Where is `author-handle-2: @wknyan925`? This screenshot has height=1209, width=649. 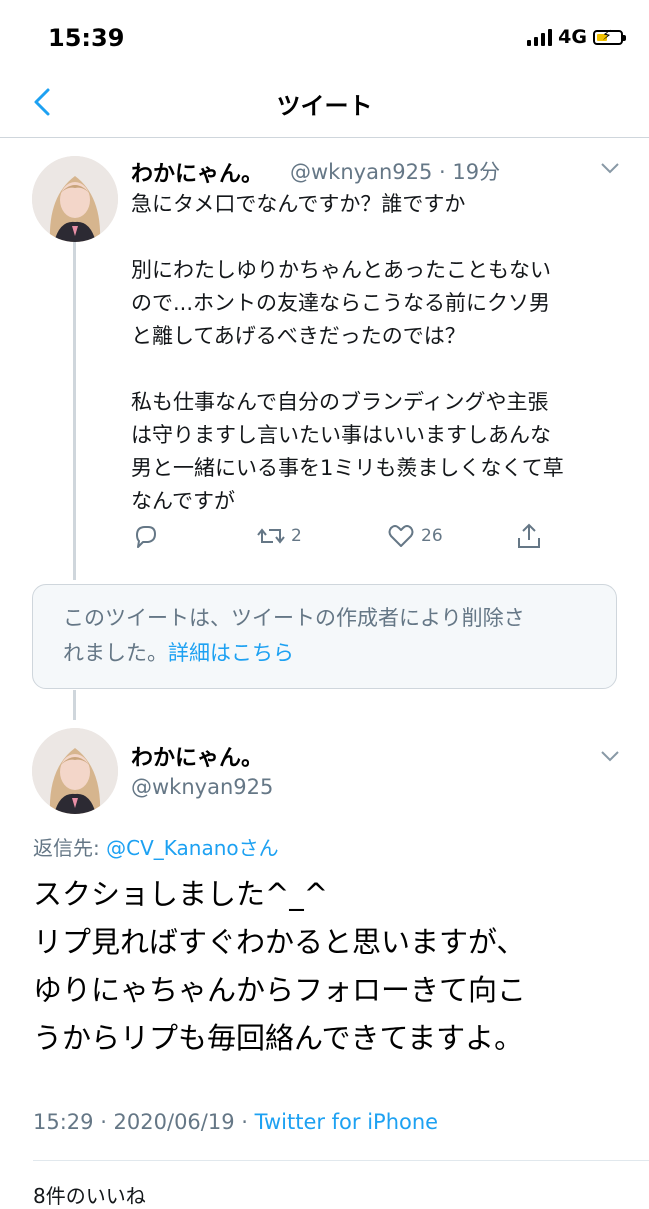
author-handle-2: @wknyan925 is located at coordinates (202, 787).